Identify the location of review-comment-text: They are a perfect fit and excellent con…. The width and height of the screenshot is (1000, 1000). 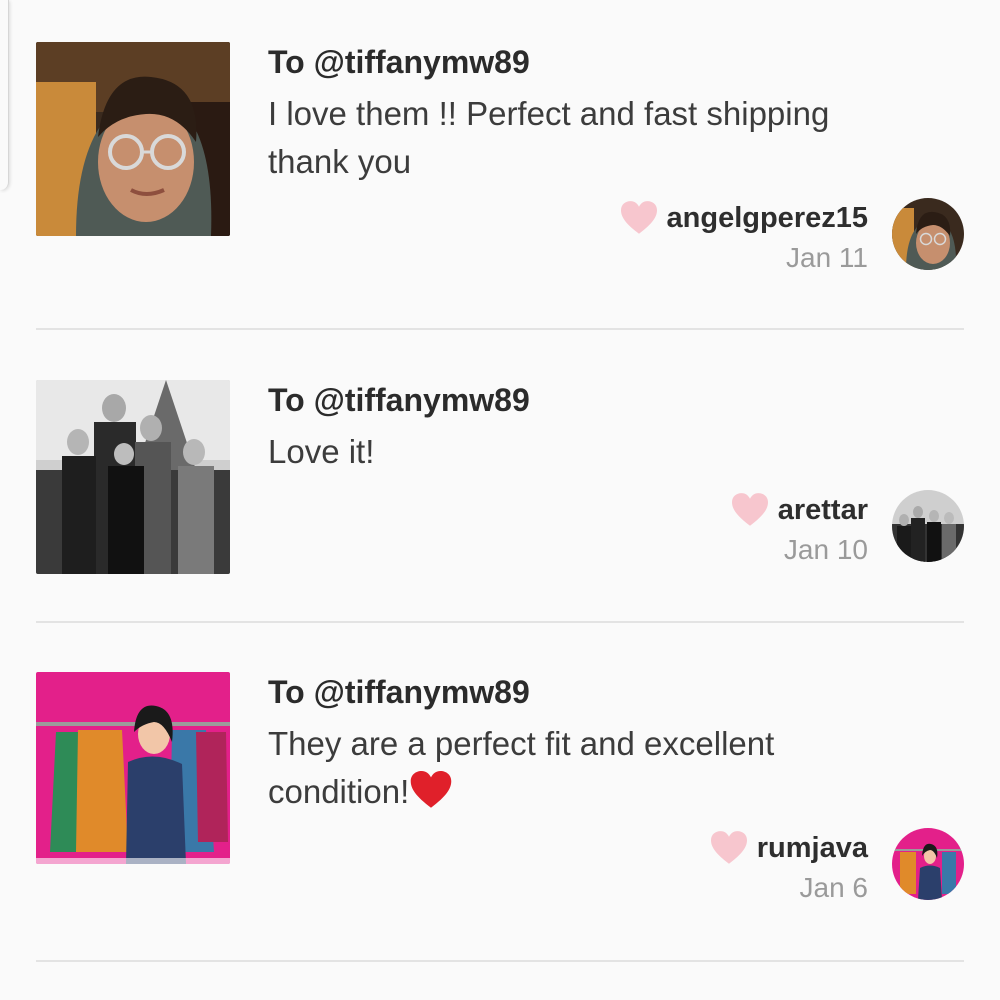
(521, 767).